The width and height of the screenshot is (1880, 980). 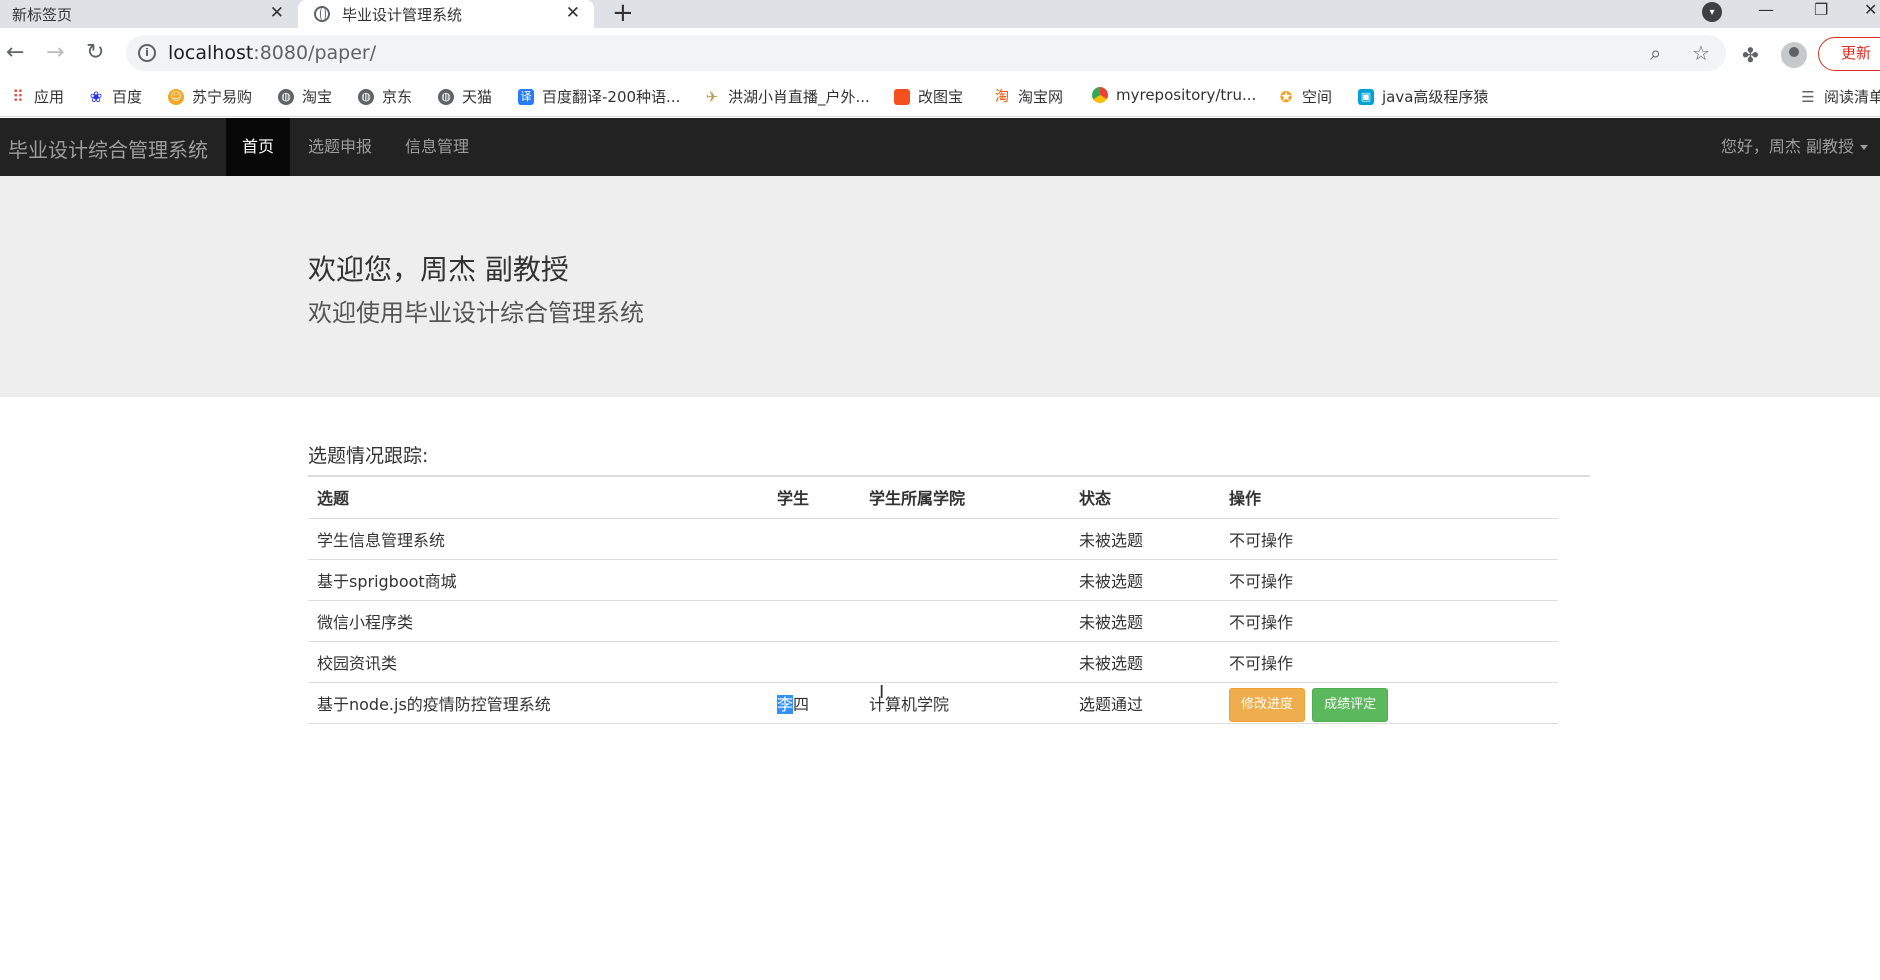 I want to click on bookmark-tmall: ◍ 天猫, so click(x=465, y=96).